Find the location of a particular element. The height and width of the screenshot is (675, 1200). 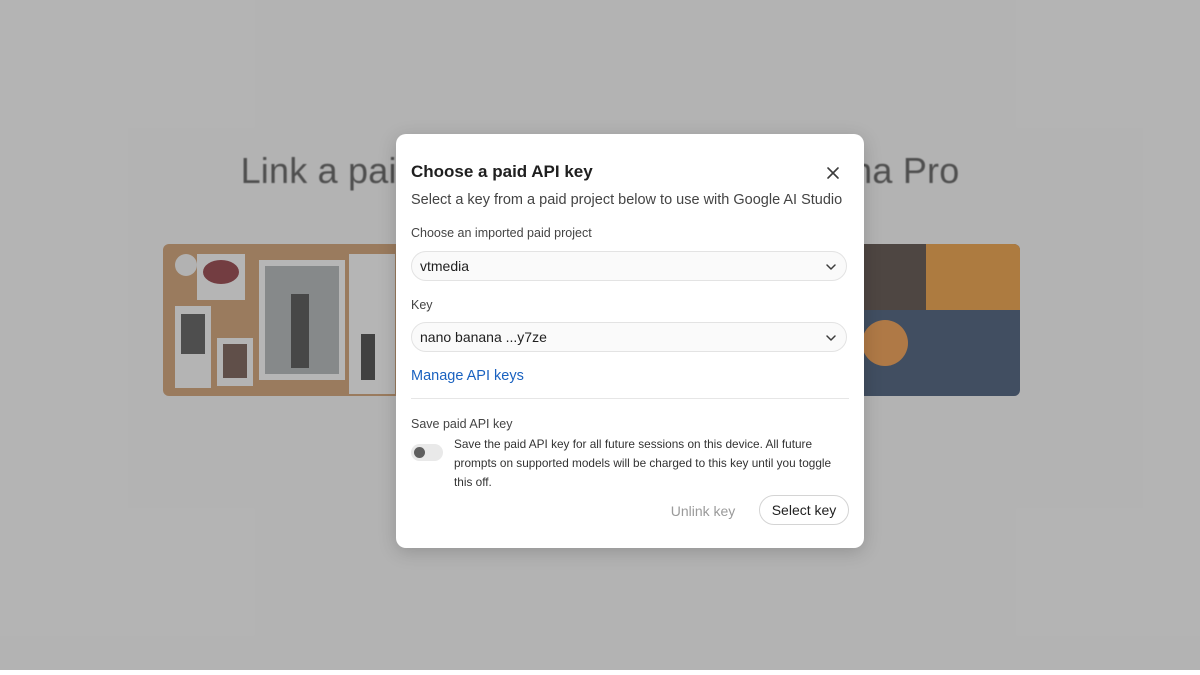

key-select-value: nano banana ...y7ze is located at coordinates (483, 337).